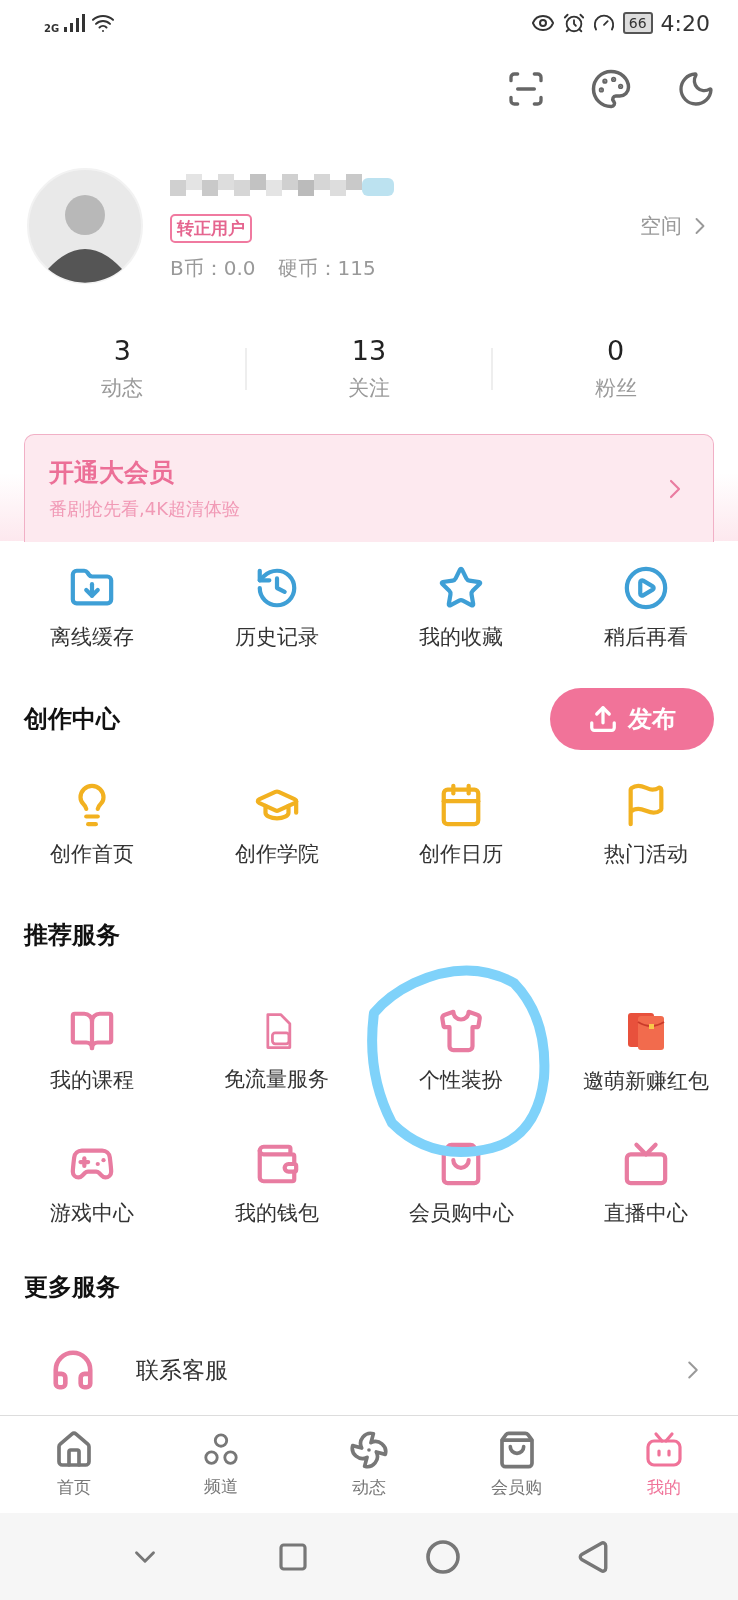 The width and height of the screenshot is (738, 1600). Describe the element at coordinates (645, 587) in the screenshot. I see `play-circle-icon` at that location.